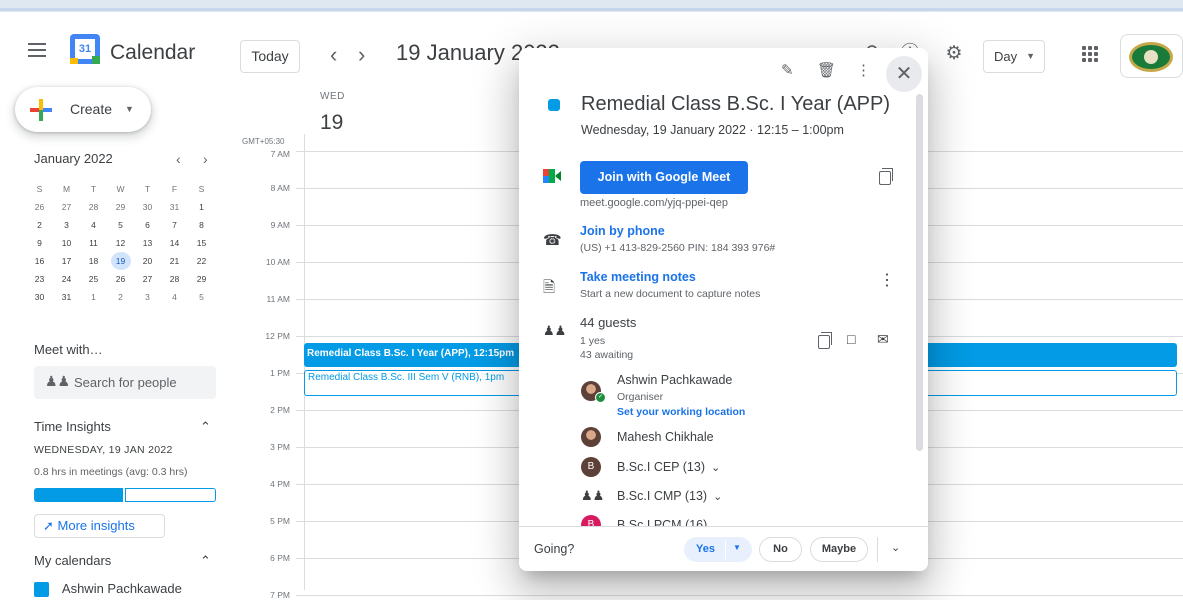 The width and height of the screenshot is (1183, 600). What do you see at coordinates (593, 392) in the screenshot?
I see `avatar: ✓` at bounding box center [593, 392].